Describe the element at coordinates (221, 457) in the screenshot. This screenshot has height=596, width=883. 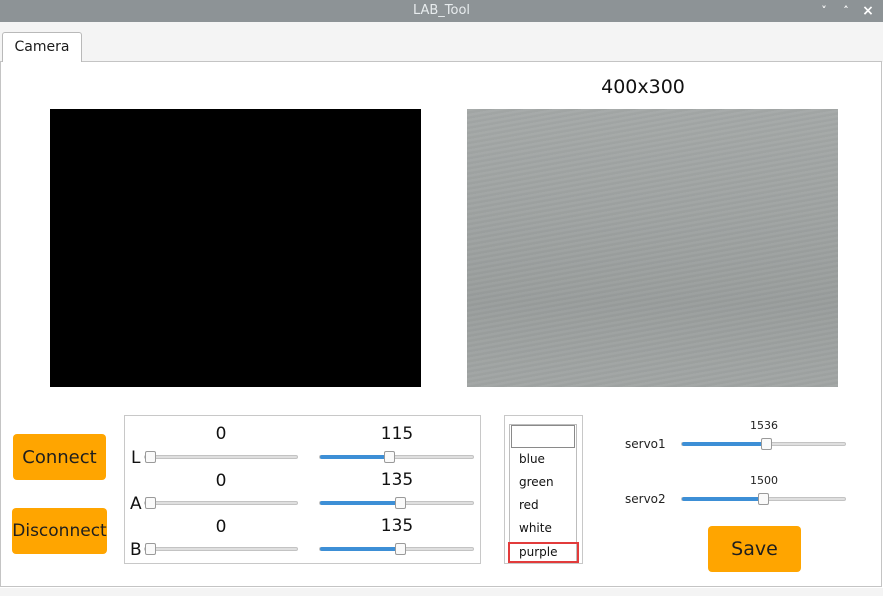
I see `l-min-slider` at that location.